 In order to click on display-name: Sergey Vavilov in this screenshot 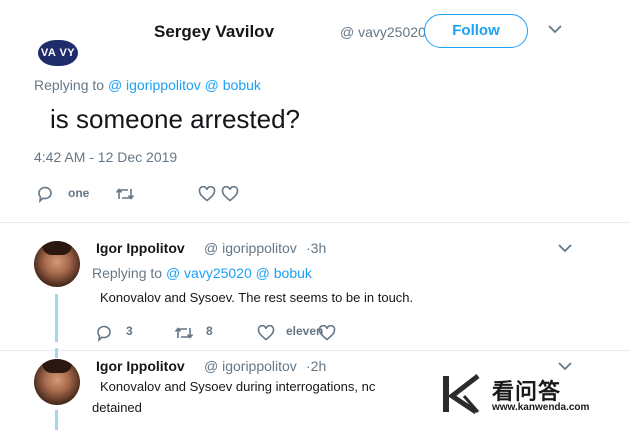, I will do `click(214, 32)`.